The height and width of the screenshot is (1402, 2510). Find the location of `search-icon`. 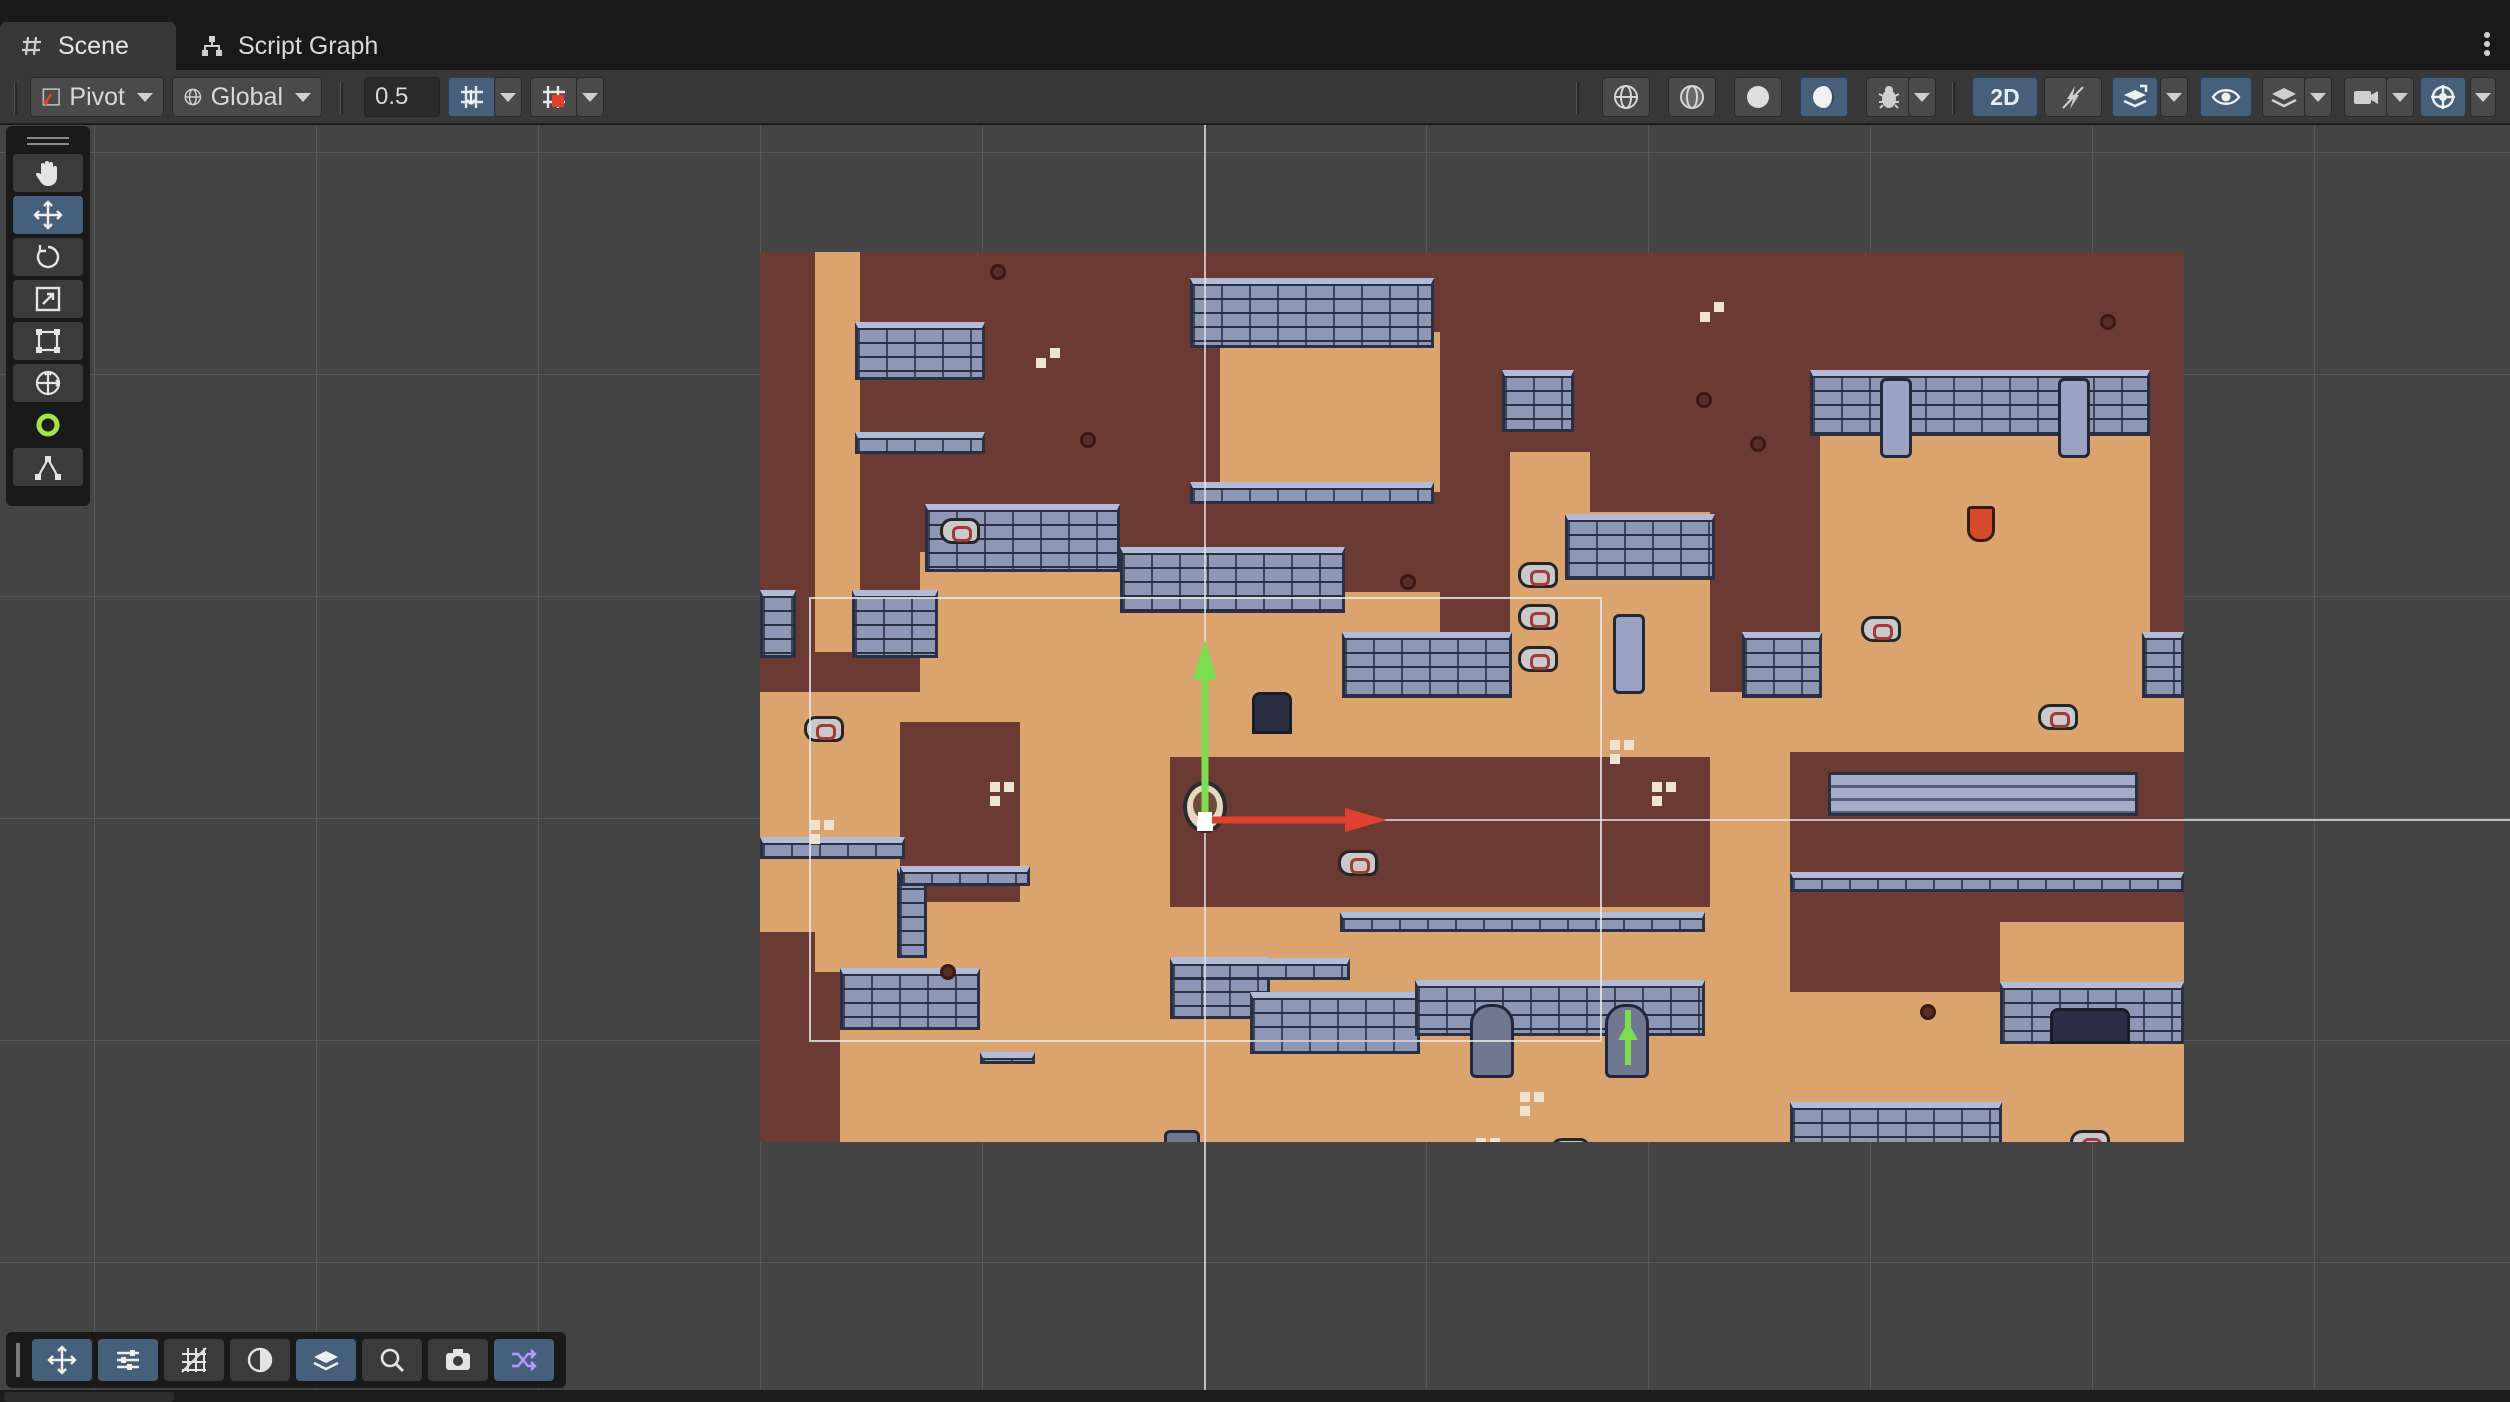

search-icon is located at coordinates (392, 1360).